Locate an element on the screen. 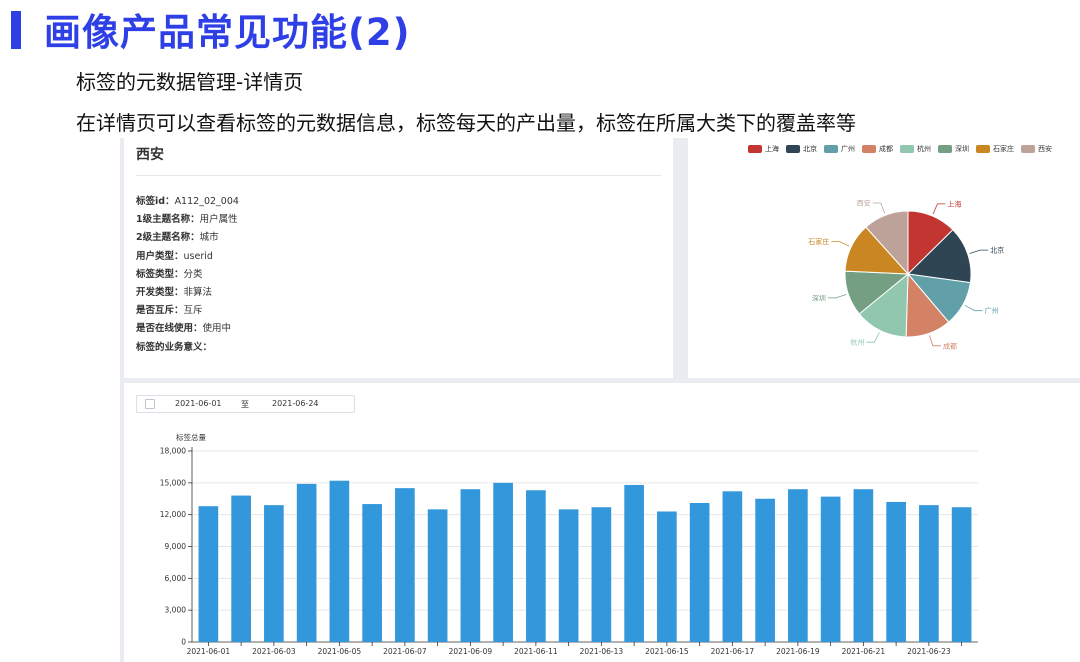  y-tick-label: 6,000 is located at coordinates (176, 578).